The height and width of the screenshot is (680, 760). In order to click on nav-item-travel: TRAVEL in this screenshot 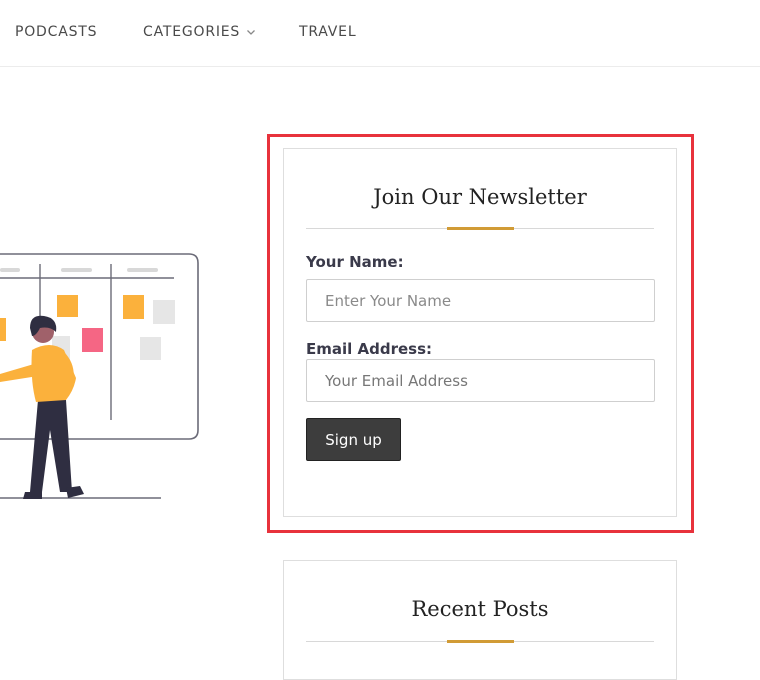, I will do `click(327, 32)`.